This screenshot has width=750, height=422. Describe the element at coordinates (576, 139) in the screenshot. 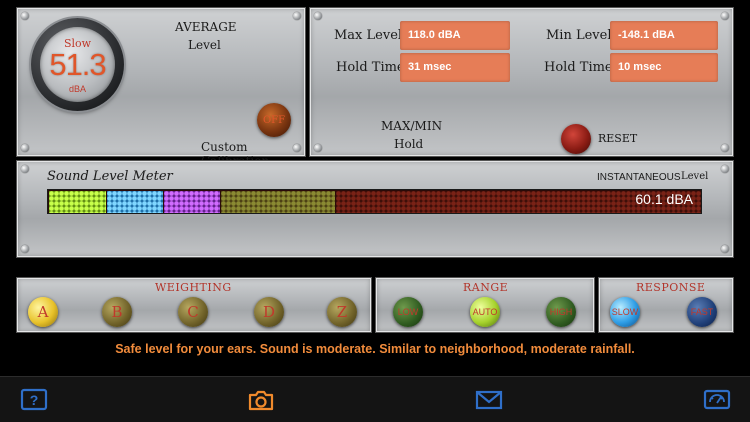

I see `reset-button` at that location.